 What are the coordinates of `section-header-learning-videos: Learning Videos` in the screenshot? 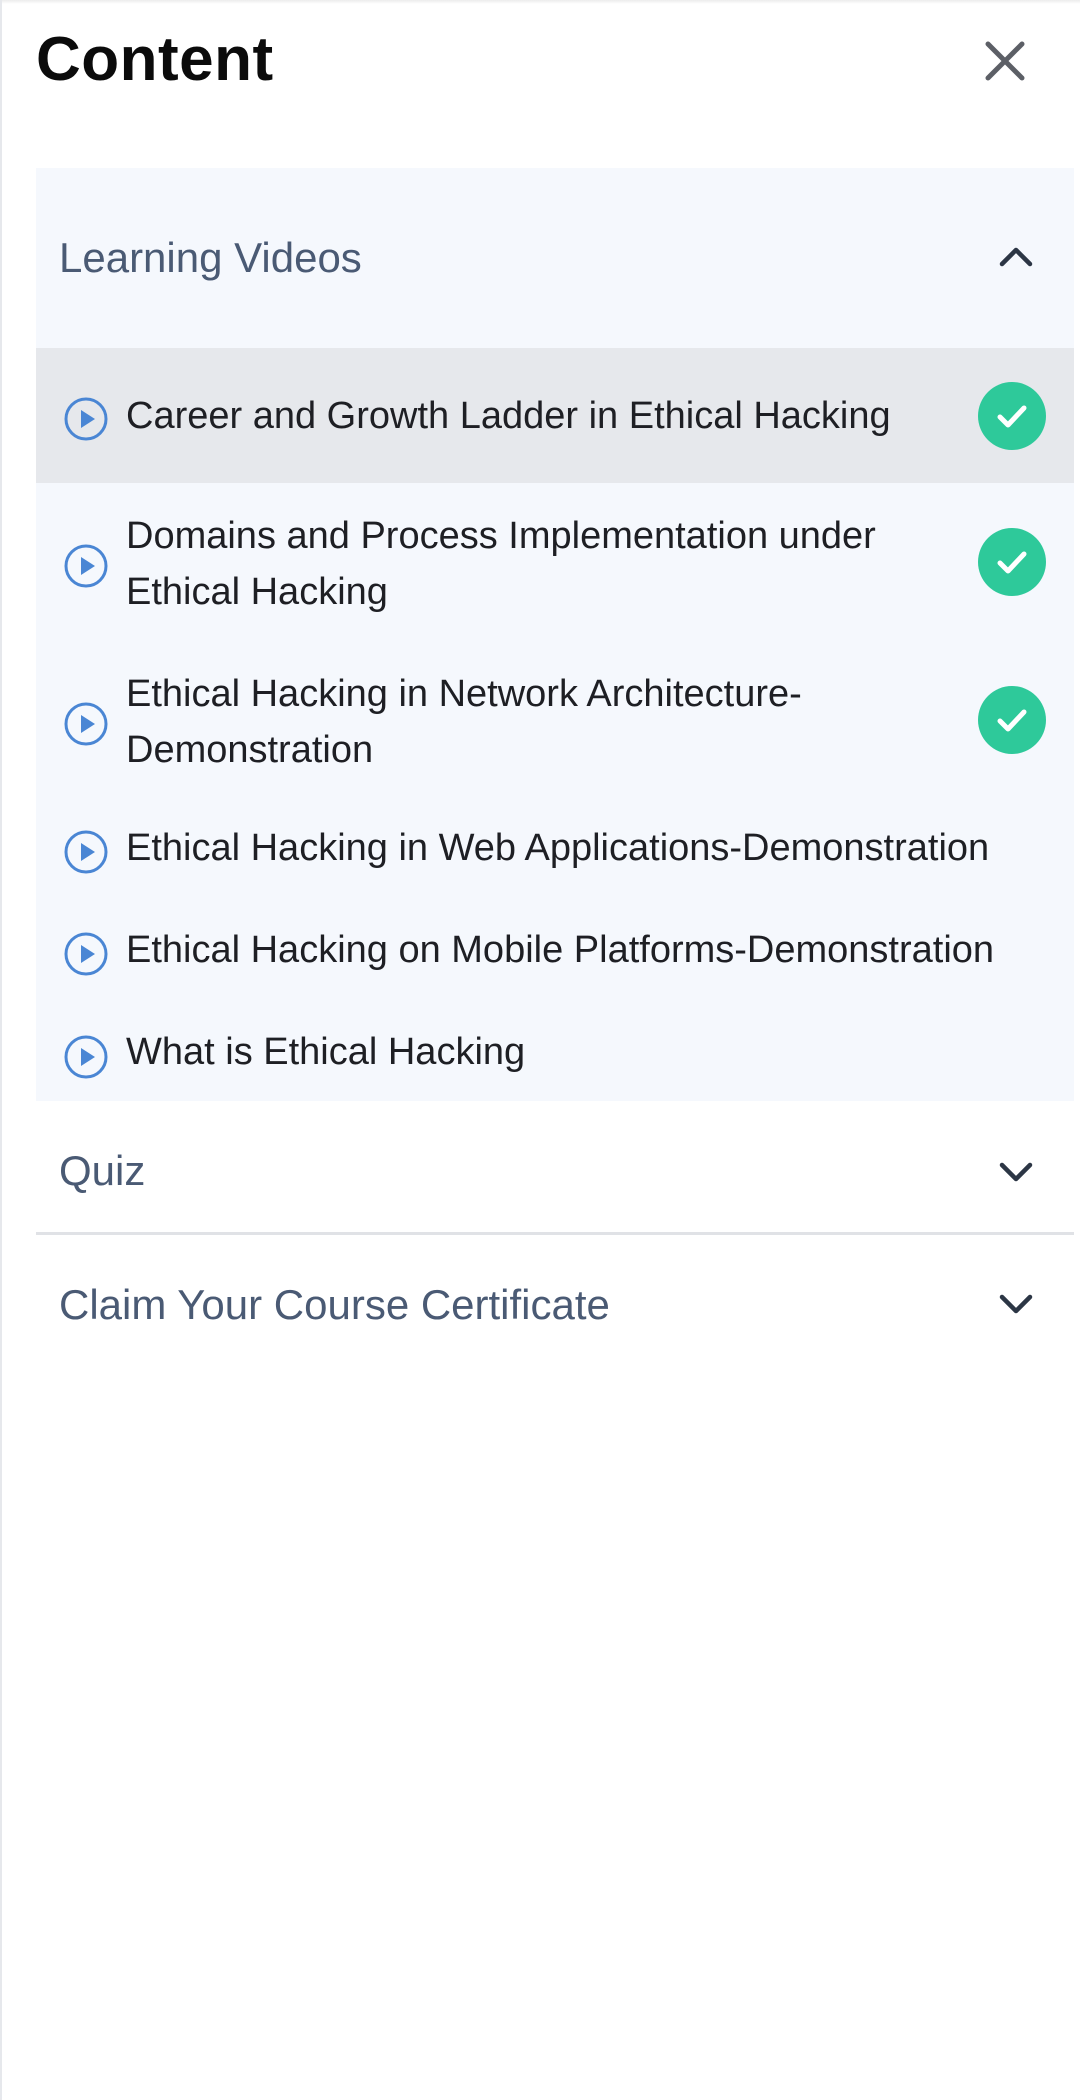 It's located at (555, 258).